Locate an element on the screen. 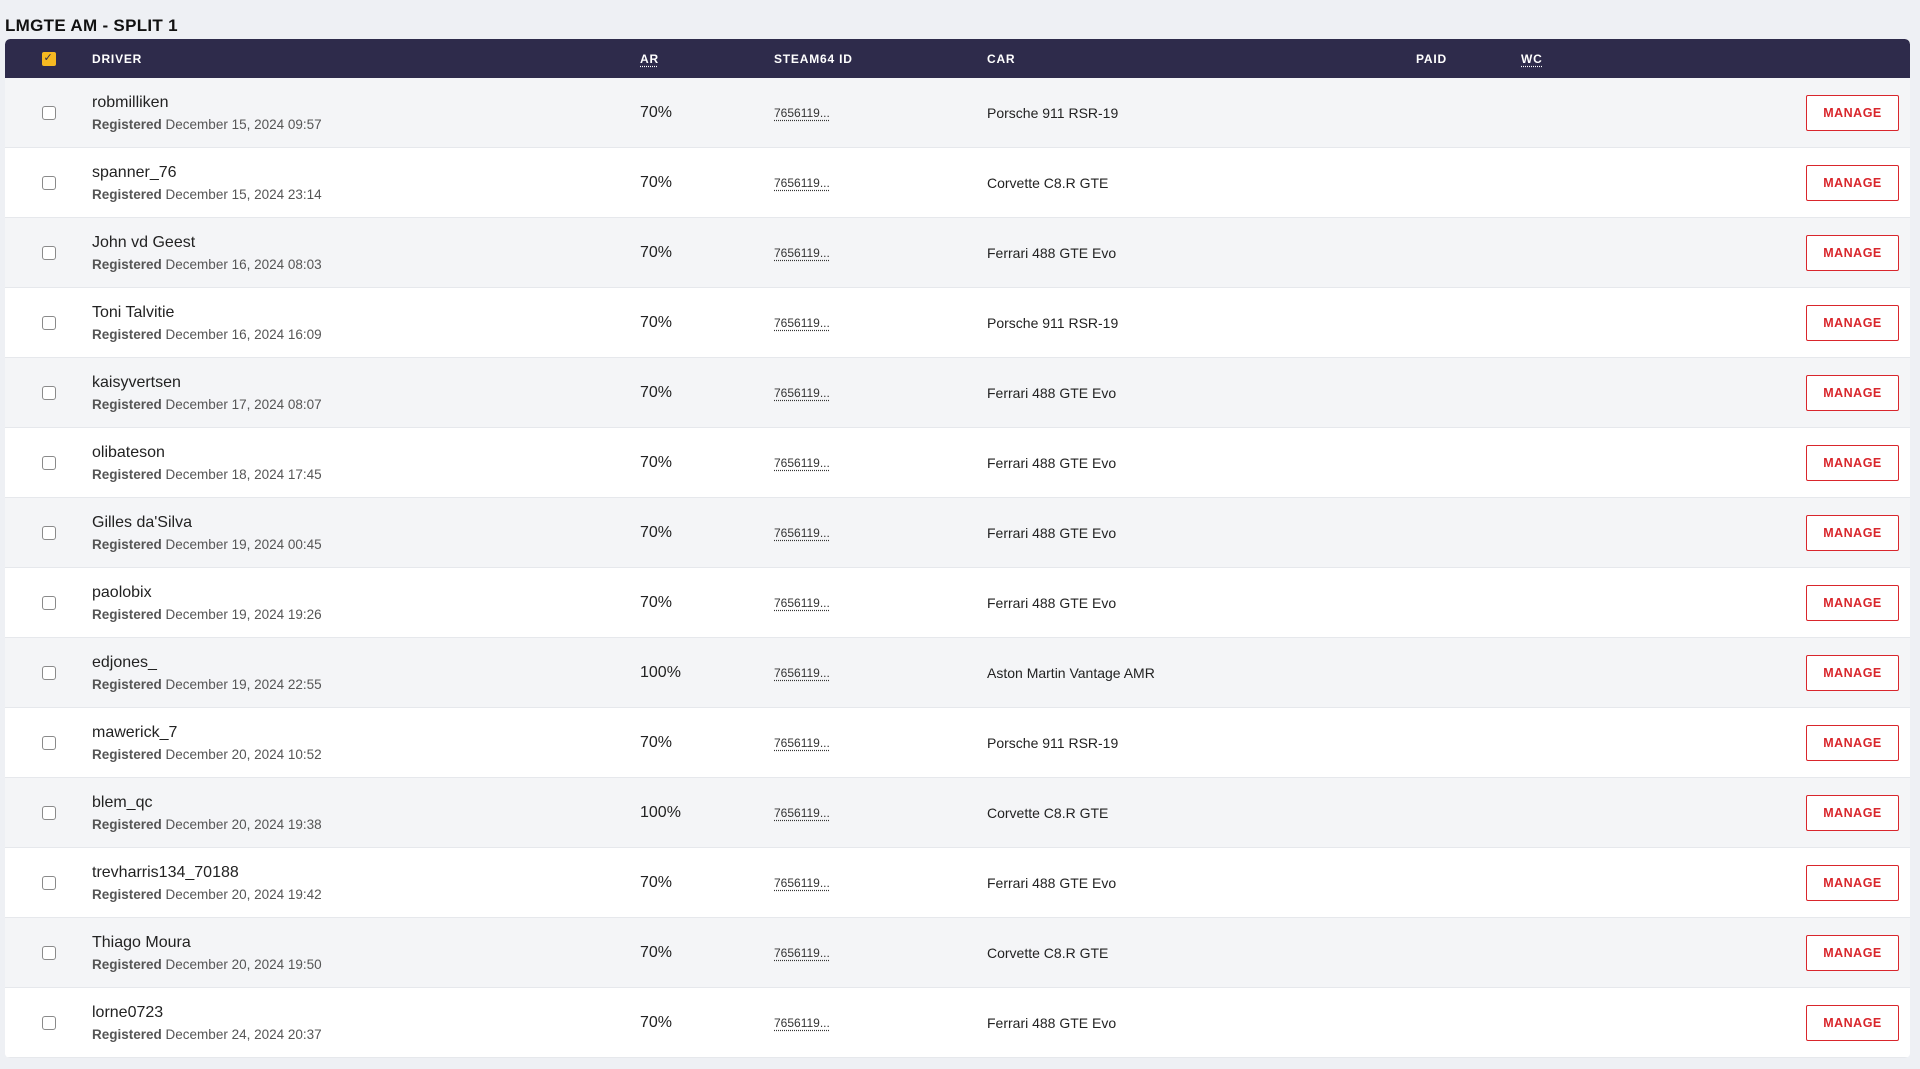 This screenshot has width=1920, height=1069. header-driver: DRIVER is located at coordinates (366, 59).